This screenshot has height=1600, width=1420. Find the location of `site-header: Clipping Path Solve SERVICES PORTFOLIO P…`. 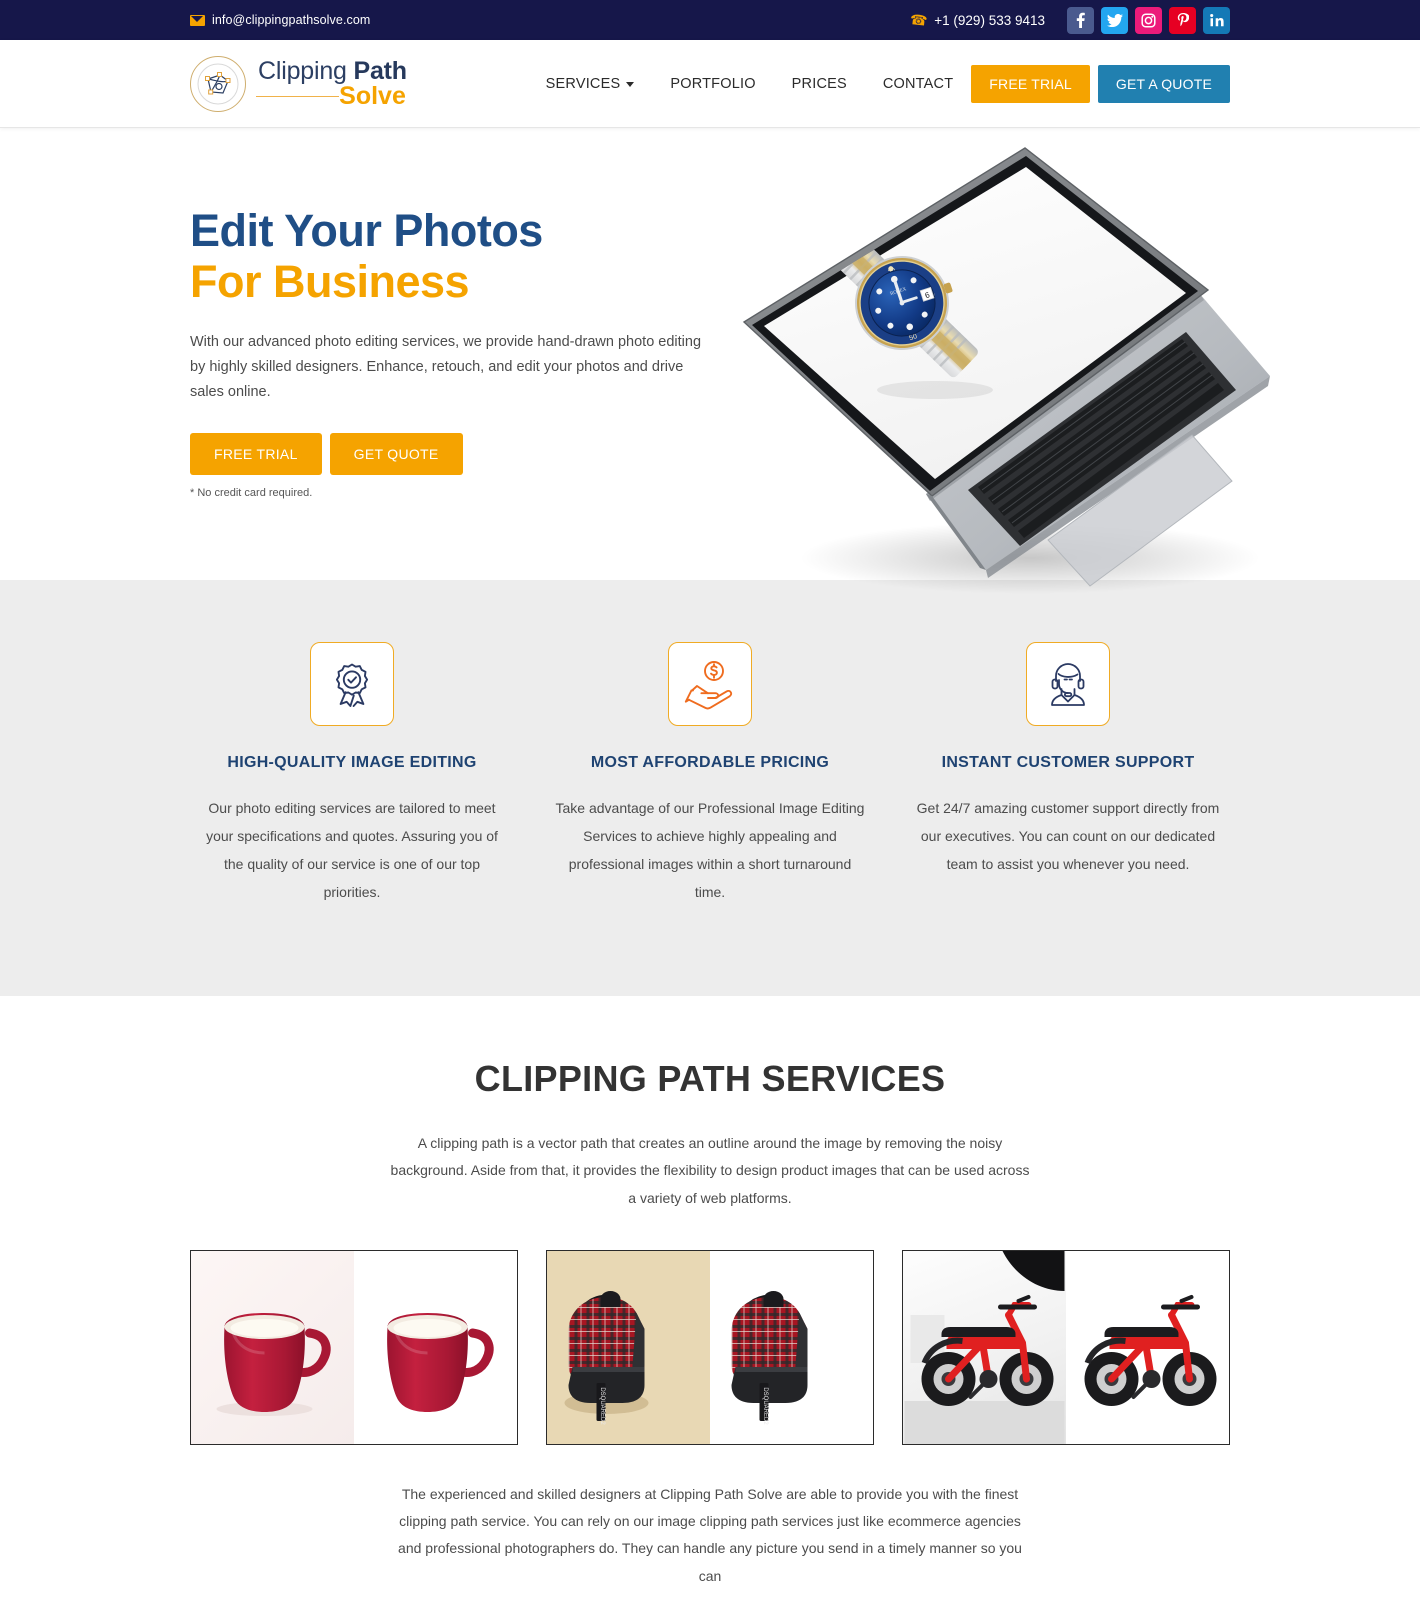

site-header: Clipping Path Solve SERVICES PORTFOLIO P… is located at coordinates (710, 84).